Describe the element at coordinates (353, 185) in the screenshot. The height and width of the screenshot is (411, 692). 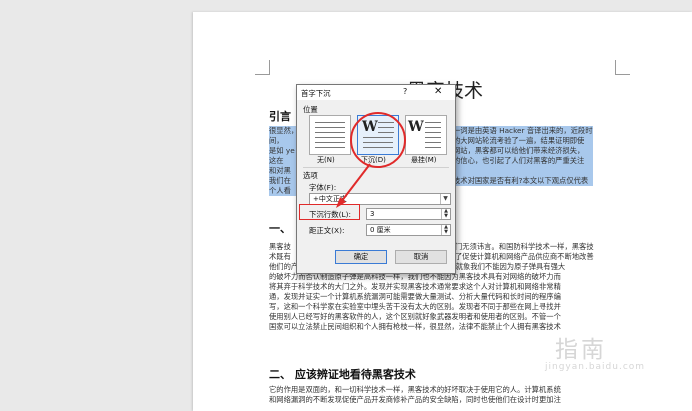
I see `annotation-arrow` at that location.